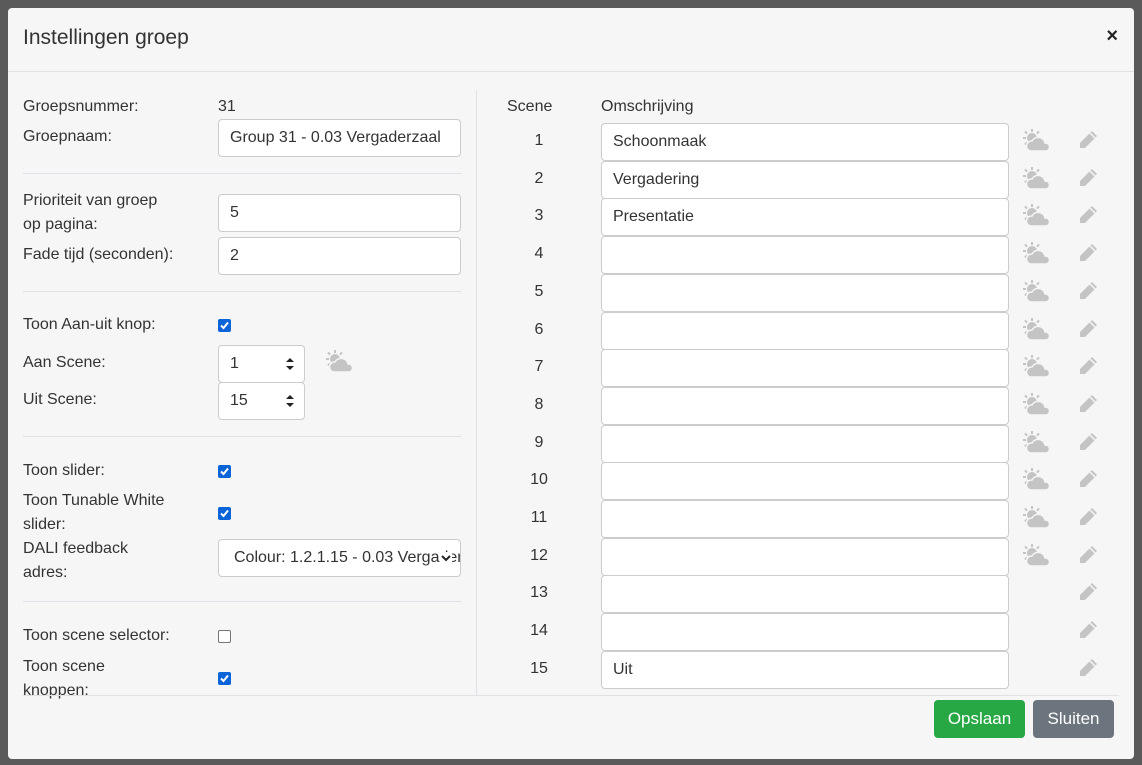 The width and height of the screenshot is (1142, 765). Describe the element at coordinates (45, 572) in the screenshot. I see `dali-feedback-label-cont: adres:` at that location.